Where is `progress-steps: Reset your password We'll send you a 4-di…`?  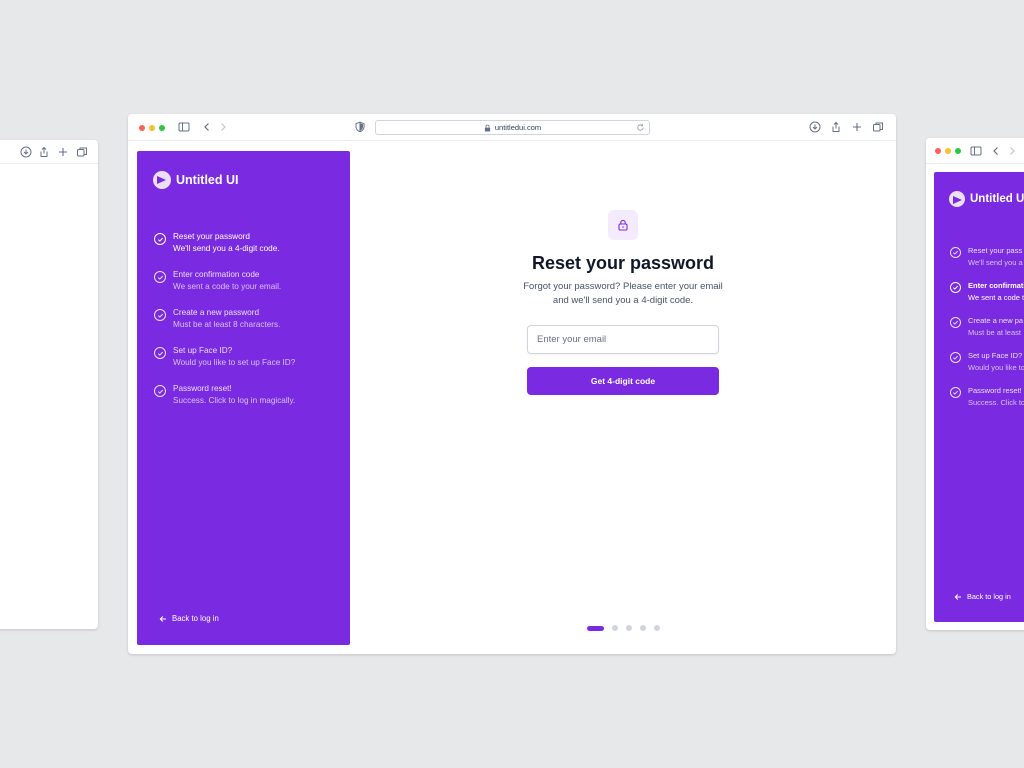 progress-steps: Reset your password We'll send you a 4-di… is located at coordinates (224, 327).